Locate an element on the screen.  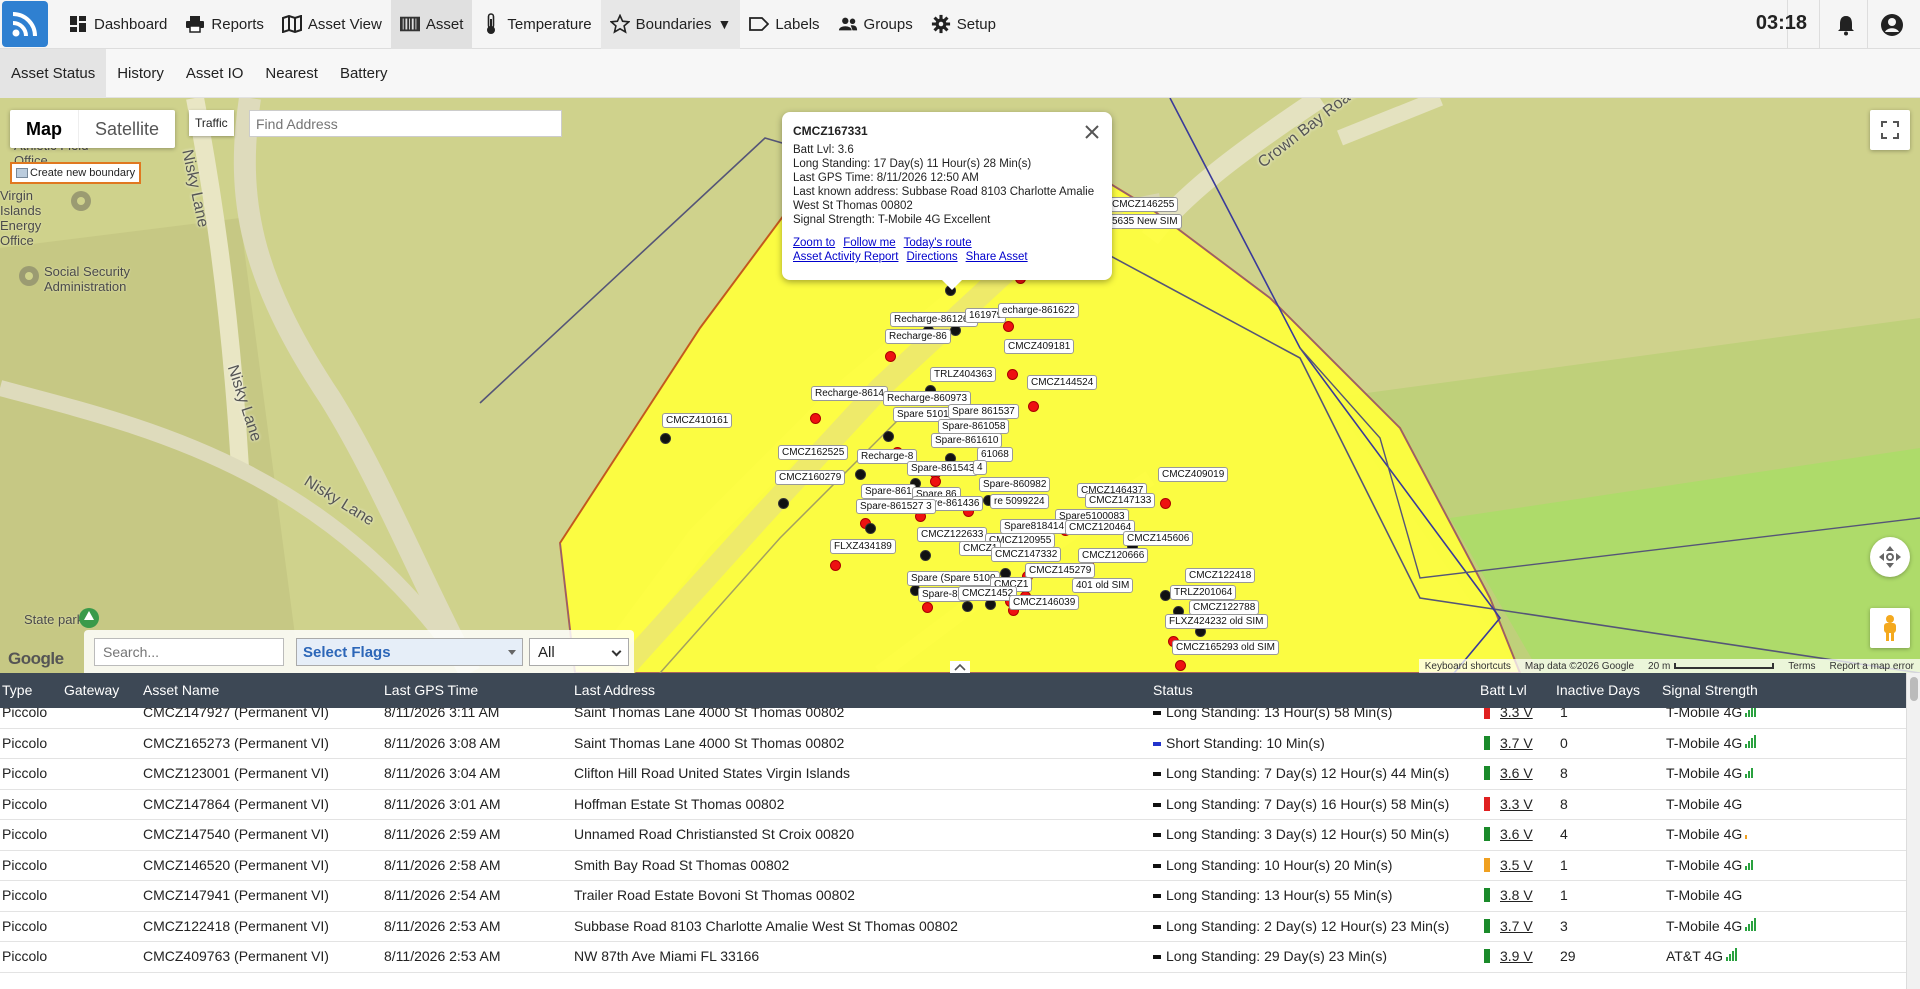
tab-asset-io: Asset IO is located at coordinates (215, 73).